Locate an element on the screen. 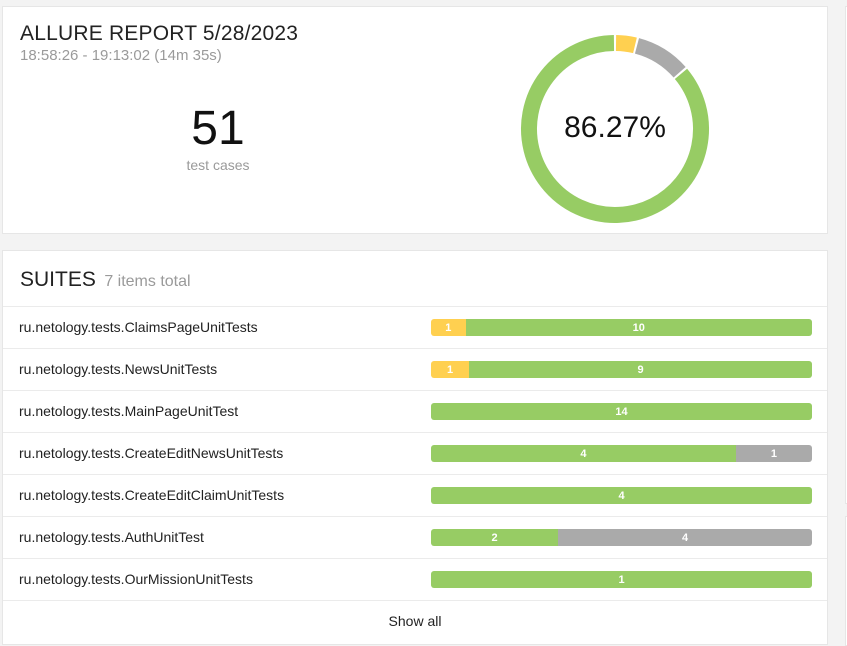  pass-rate-percent: 86.27% is located at coordinates (615, 127).